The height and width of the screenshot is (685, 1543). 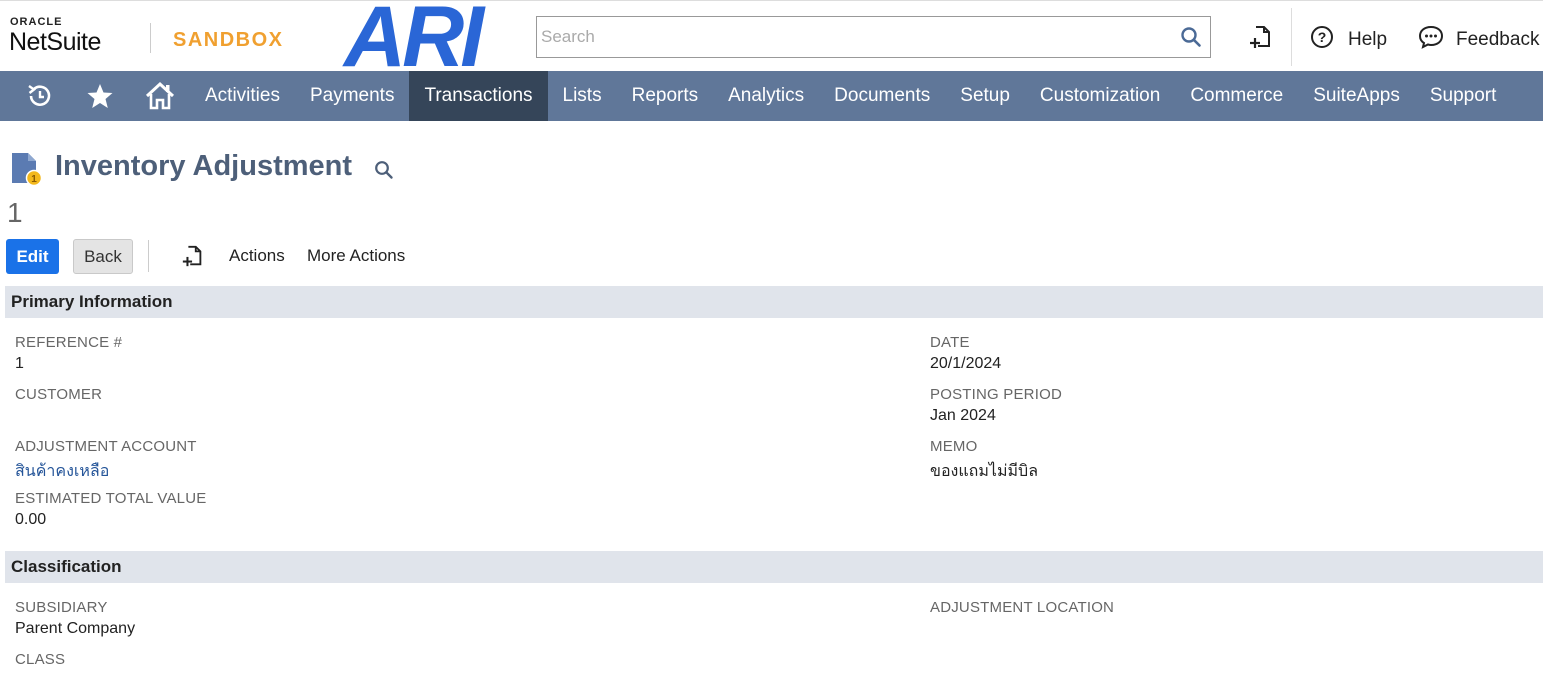 What do you see at coordinates (966, 363) in the screenshot?
I see `date-value: 20/1/2024` at bounding box center [966, 363].